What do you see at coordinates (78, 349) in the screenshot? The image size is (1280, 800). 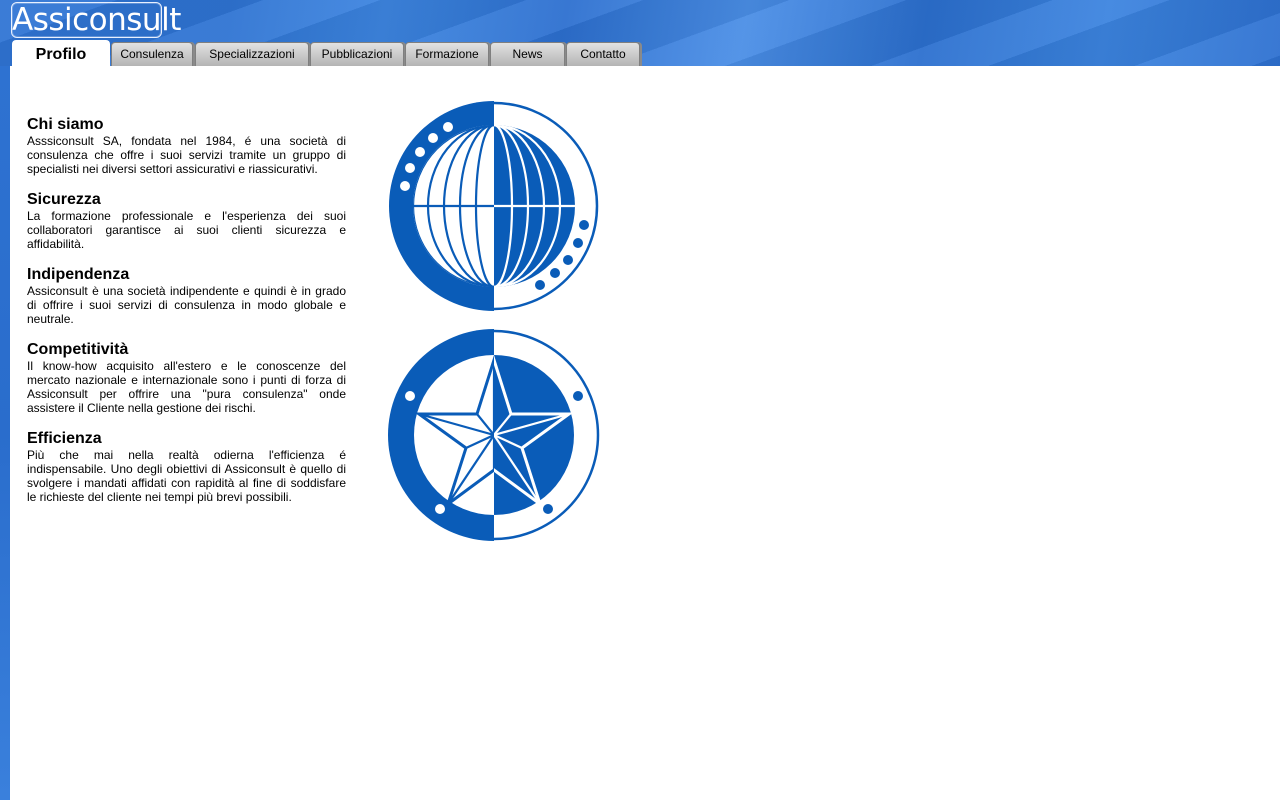 I see `section-heading: Competitività` at bounding box center [78, 349].